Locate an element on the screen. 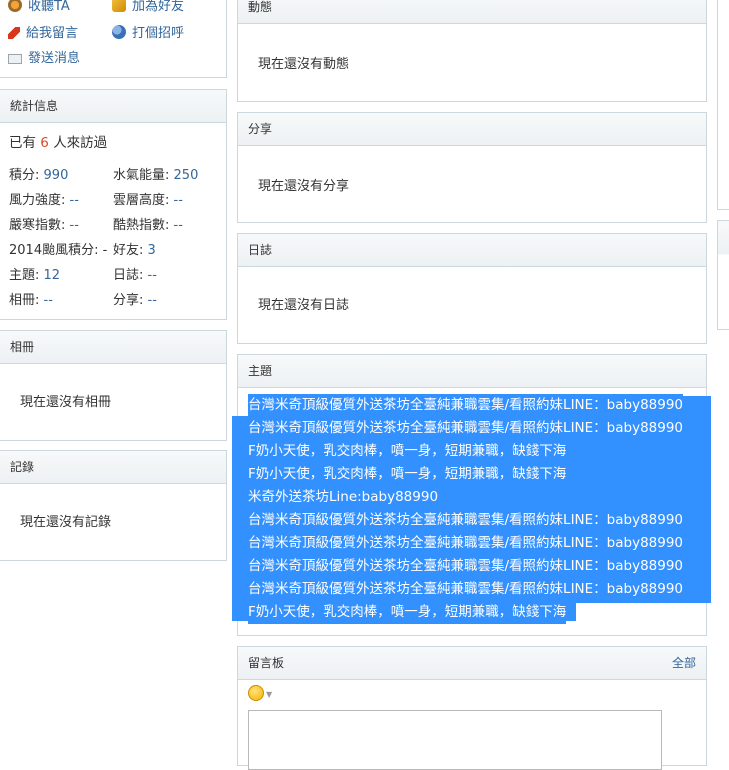 Image resolution: width=729 pixels, height=770 pixels. stat-wind: 風力強度: -- is located at coordinates (44, 200).